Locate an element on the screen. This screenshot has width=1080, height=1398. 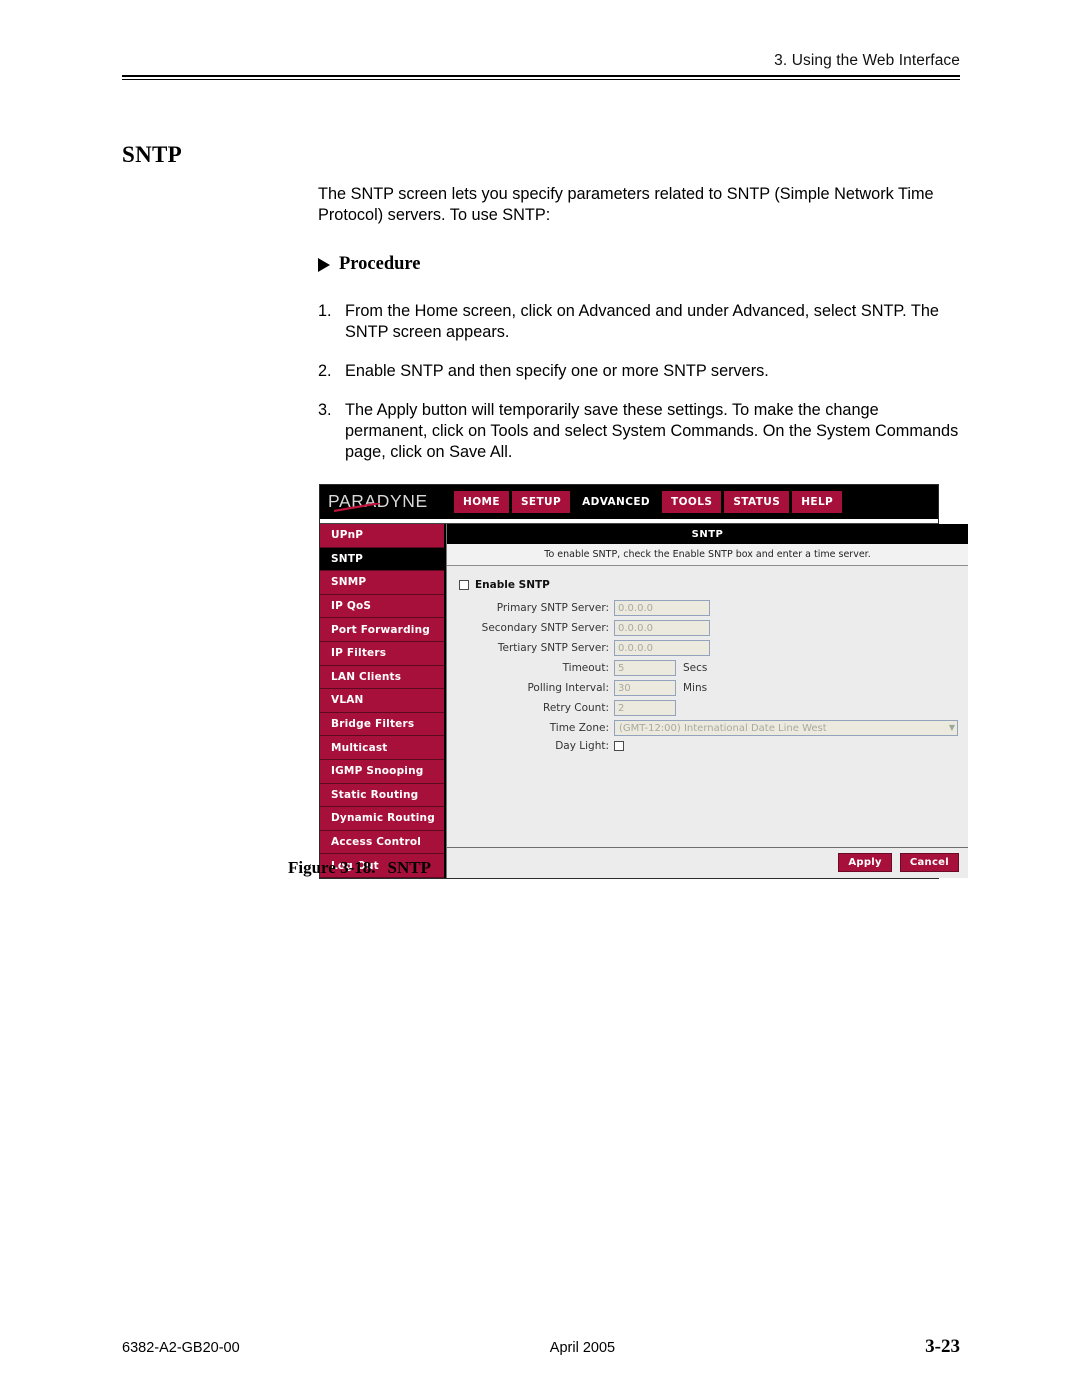
sidebar-item-port-forwarding: Port Forwarding is located at coordinates (382, 630).